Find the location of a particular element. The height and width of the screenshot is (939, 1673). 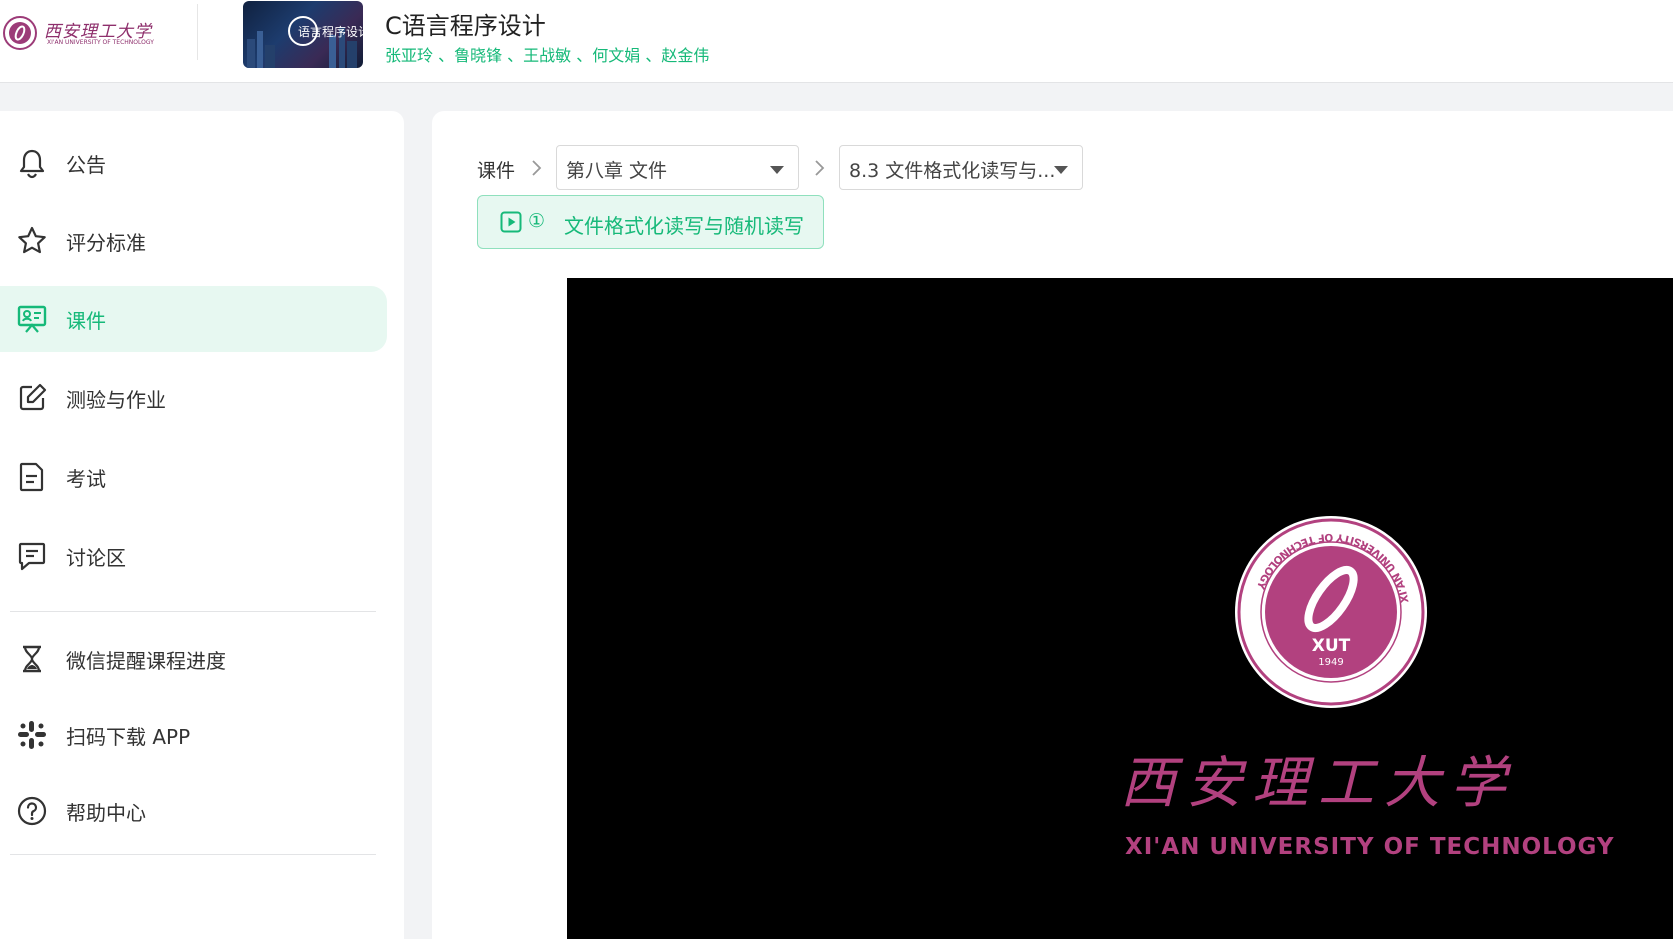

sidebar-item-courseware: 课件 is located at coordinates (193, 319).